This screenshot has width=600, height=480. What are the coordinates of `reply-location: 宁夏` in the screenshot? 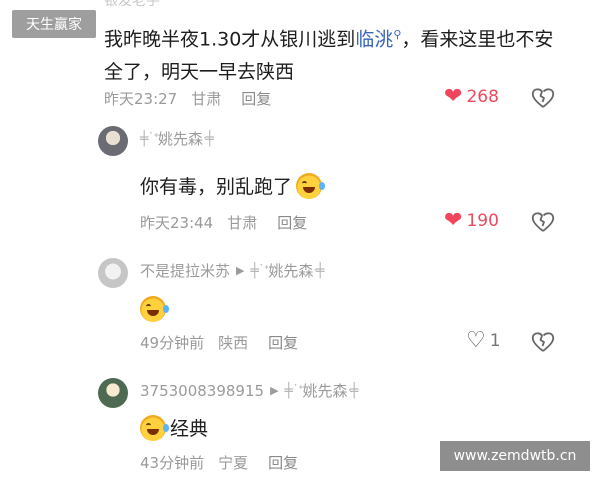 It's located at (233, 463).